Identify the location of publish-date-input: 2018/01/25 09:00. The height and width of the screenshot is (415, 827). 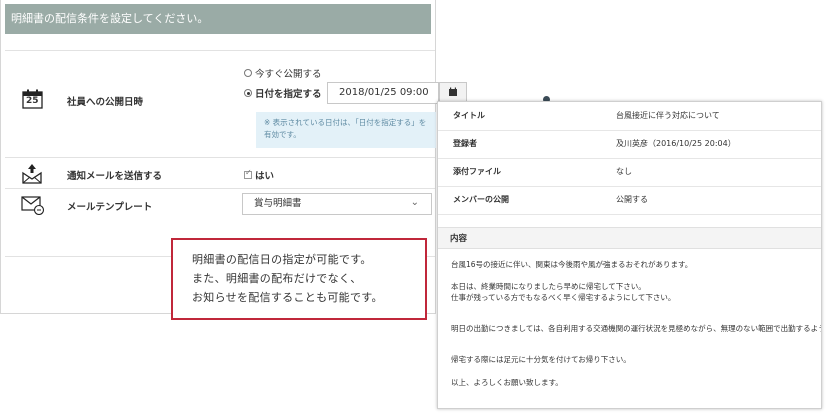
(383, 93).